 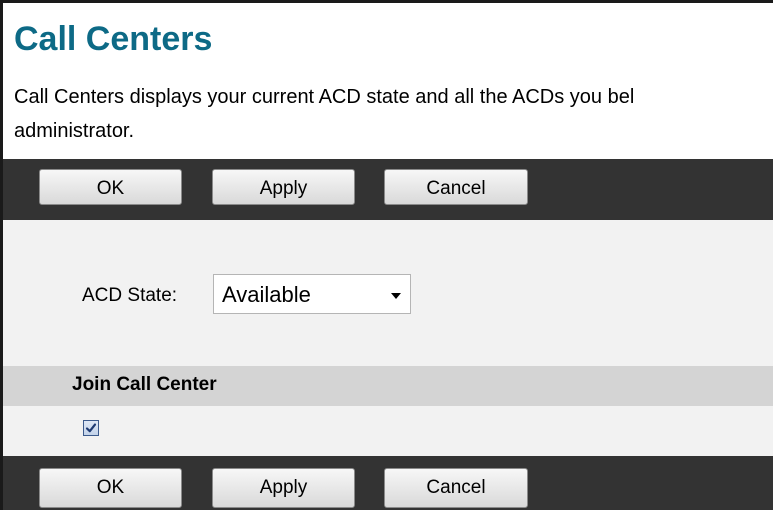 I want to click on page-title: Call Centers, so click(x=113, y=39).